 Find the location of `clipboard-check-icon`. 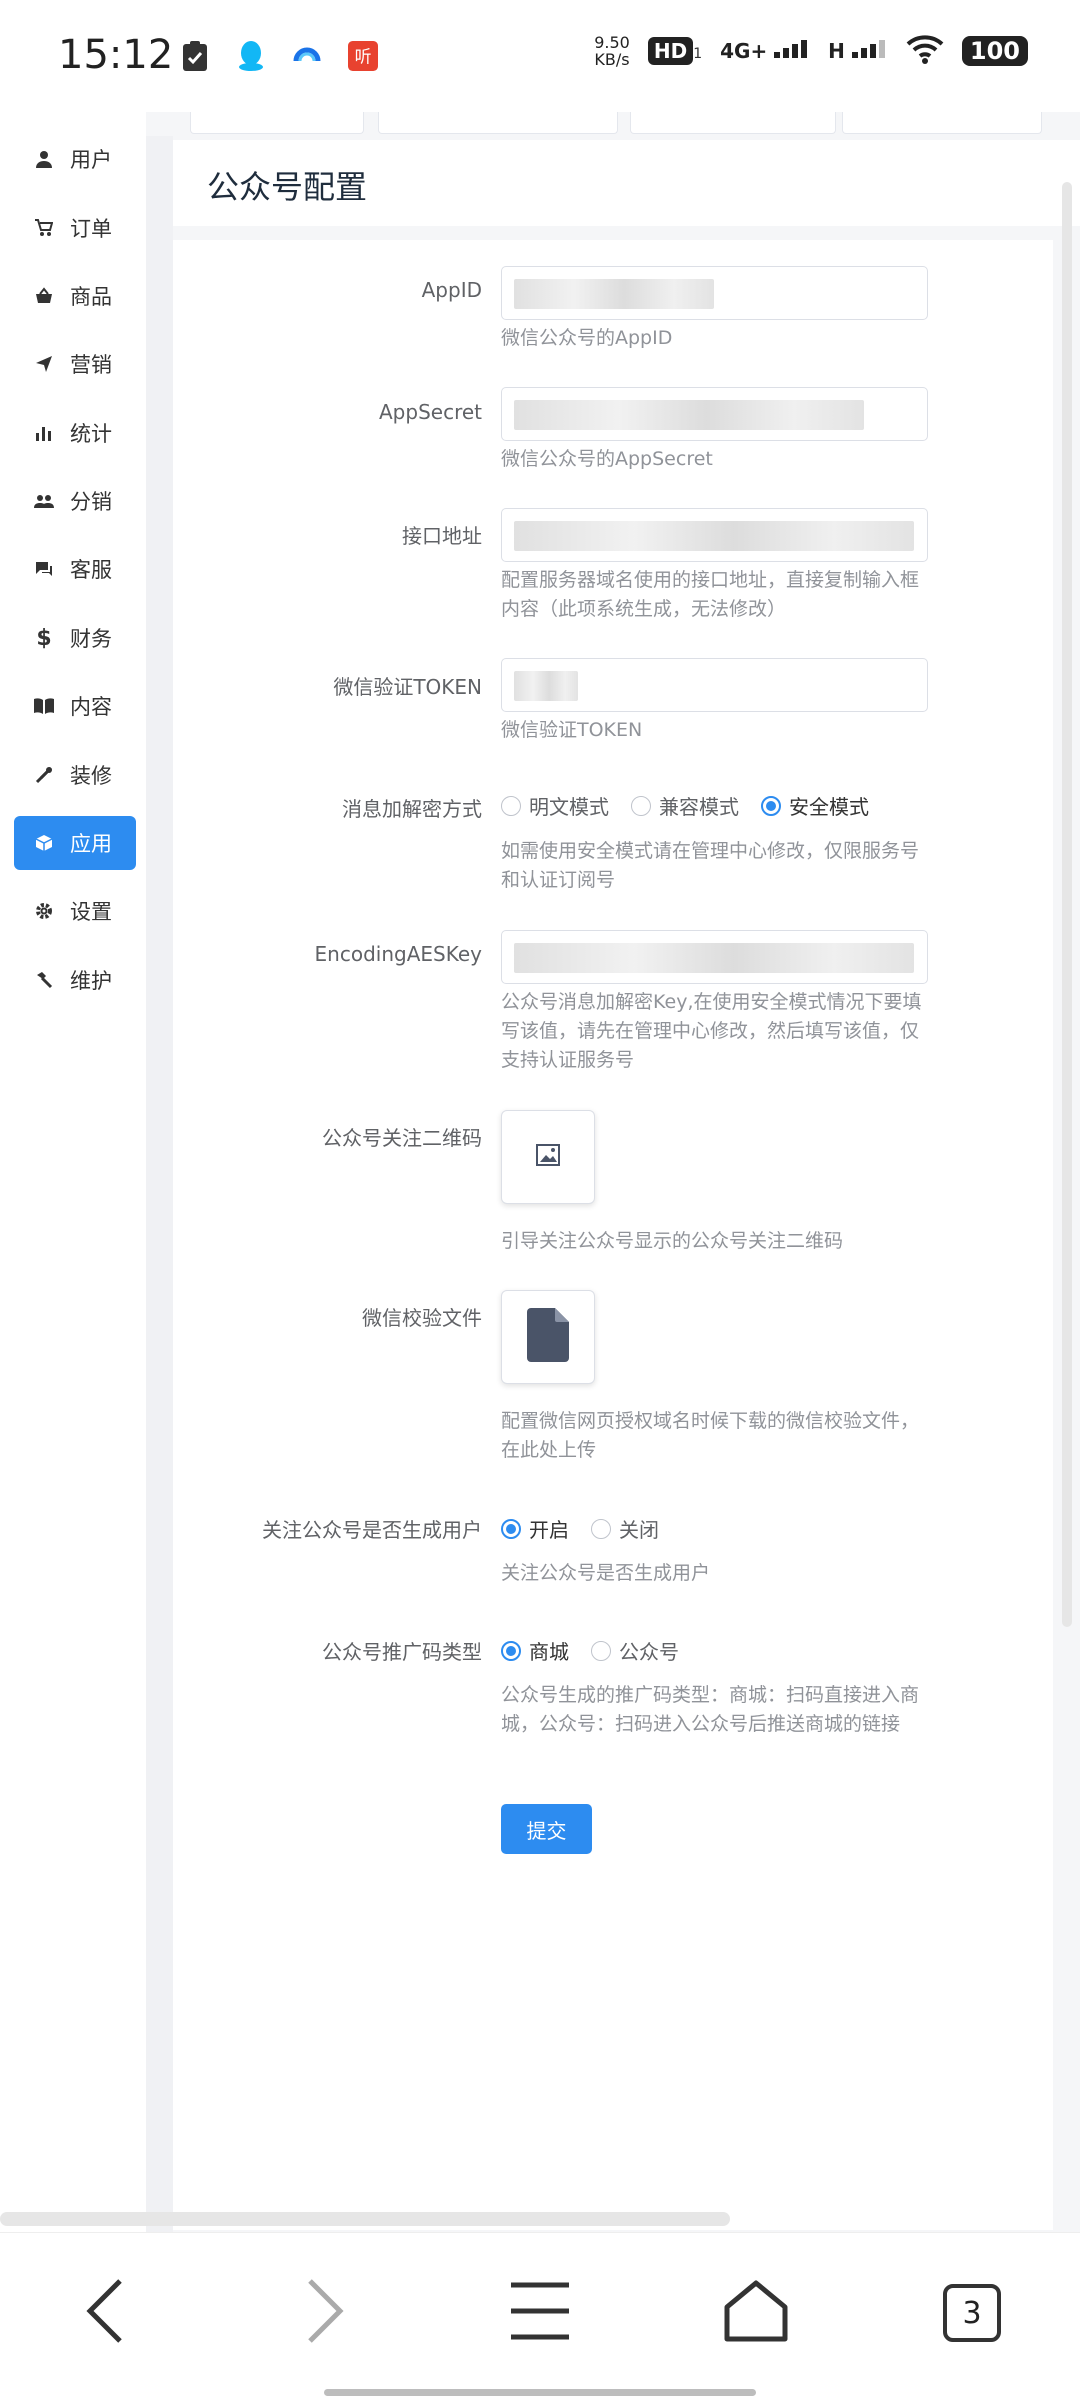

clipboard-check-icon is located at coordinates (195, 56).